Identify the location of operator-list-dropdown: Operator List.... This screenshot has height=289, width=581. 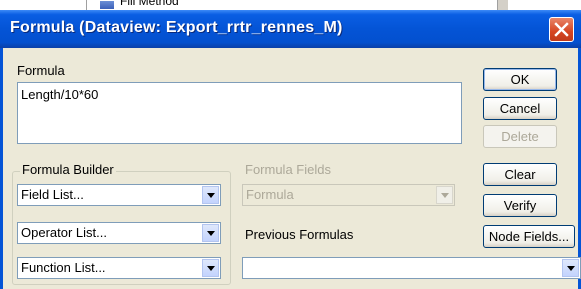
(119, 233).